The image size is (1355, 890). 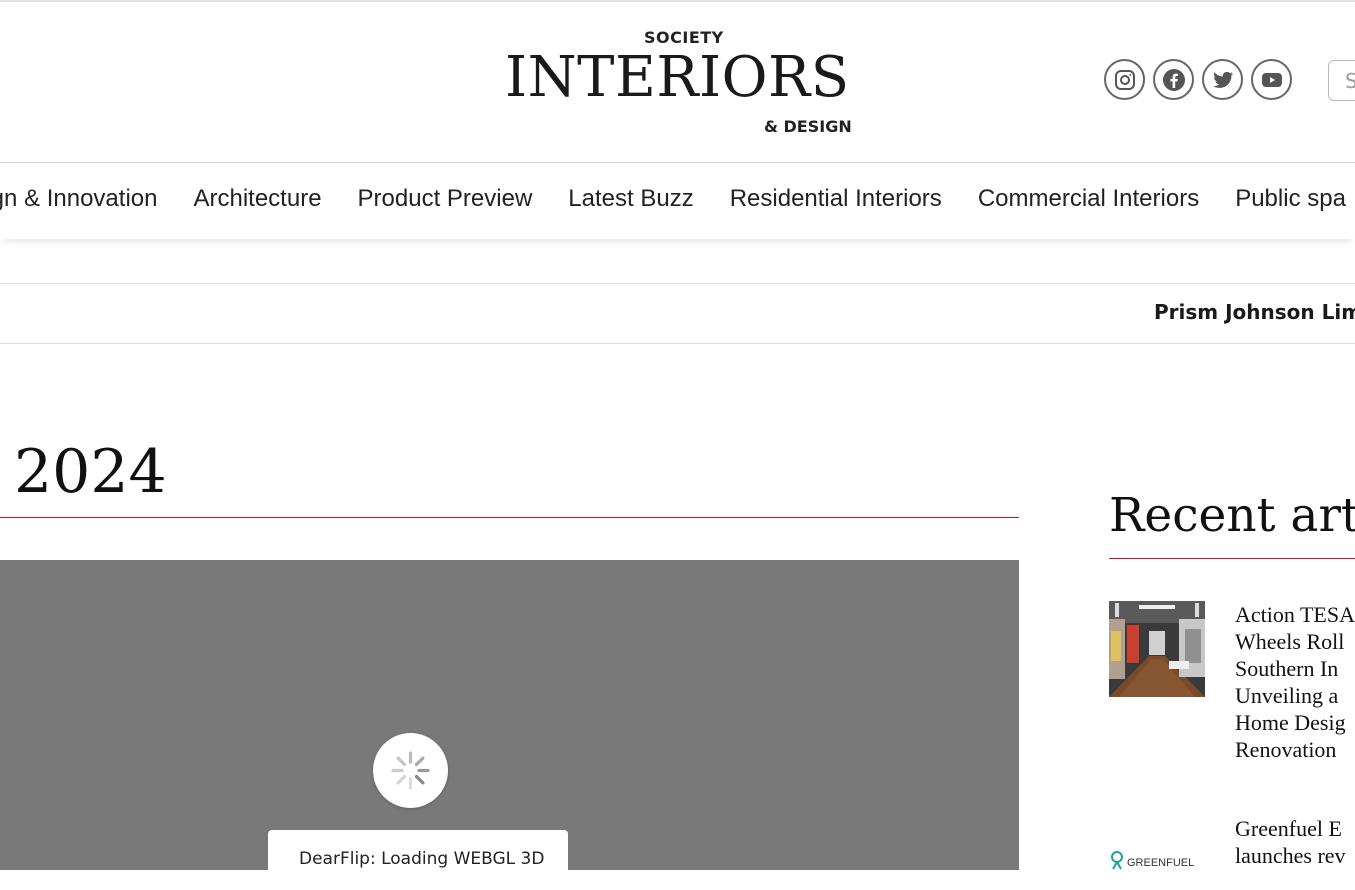 I want to click on sidebar-title: Recent artic, so click(x=1232, y=515).